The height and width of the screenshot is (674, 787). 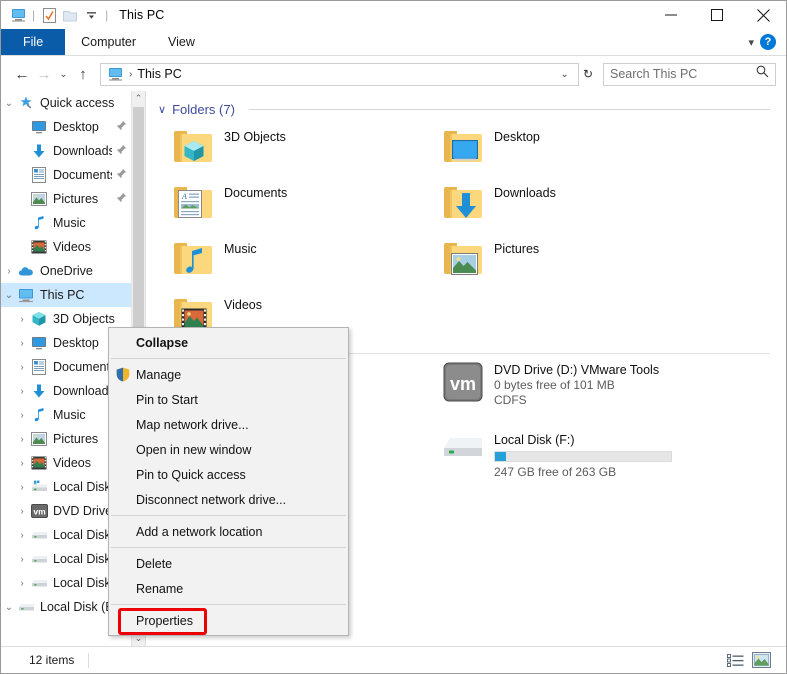 What do you see at coordinates (256, 193) in the screenshot?
I see `folder-name: Documents` at bounding box center [256, 193].